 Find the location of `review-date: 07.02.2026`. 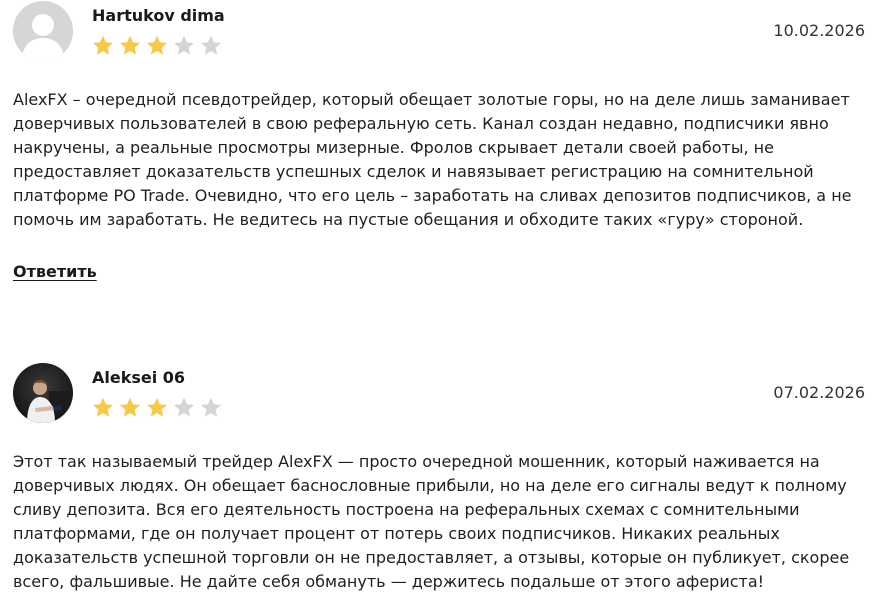

review-date: 07.02.2026 is located at coordinates (819, 392).